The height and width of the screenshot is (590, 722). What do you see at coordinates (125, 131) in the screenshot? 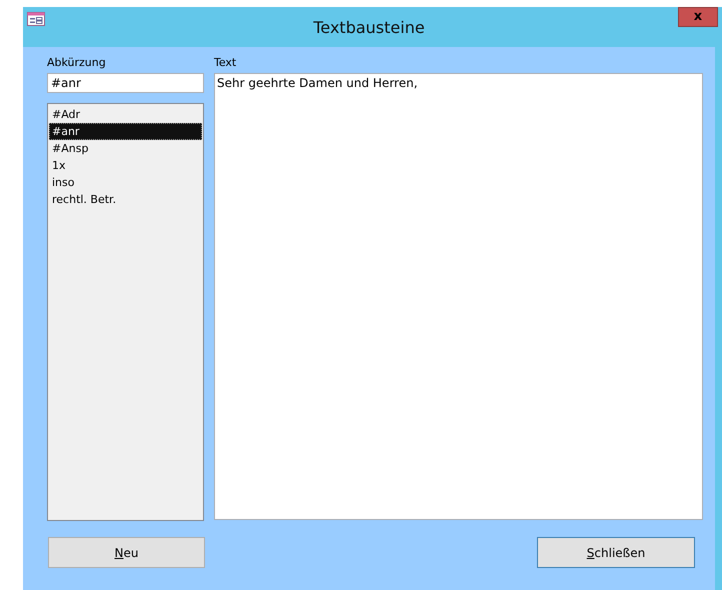
I see `list-item: #anr` at bounding box center [125, 131].